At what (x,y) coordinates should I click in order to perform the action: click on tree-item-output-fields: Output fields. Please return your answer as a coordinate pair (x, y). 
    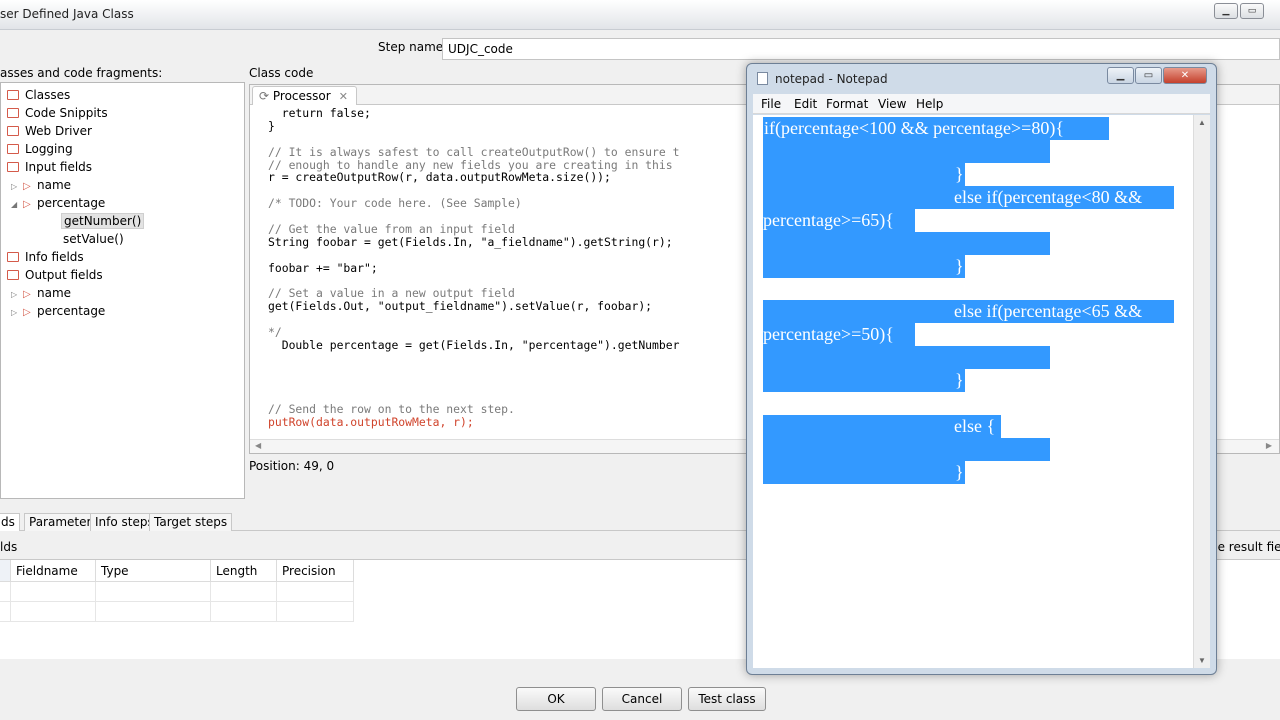
    Looking at the image, I should click on (55, 275).